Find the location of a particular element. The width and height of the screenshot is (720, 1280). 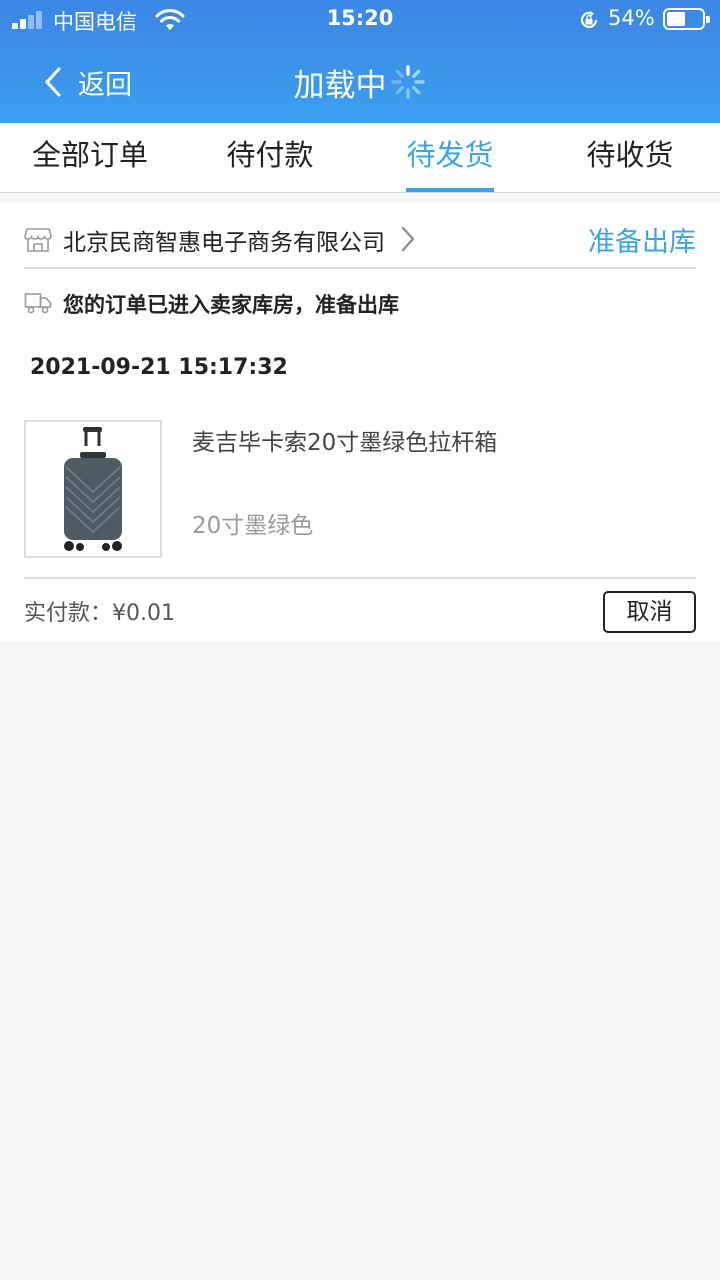

tab-pending-payment: 待付款 is located at coordinates (270, 157).